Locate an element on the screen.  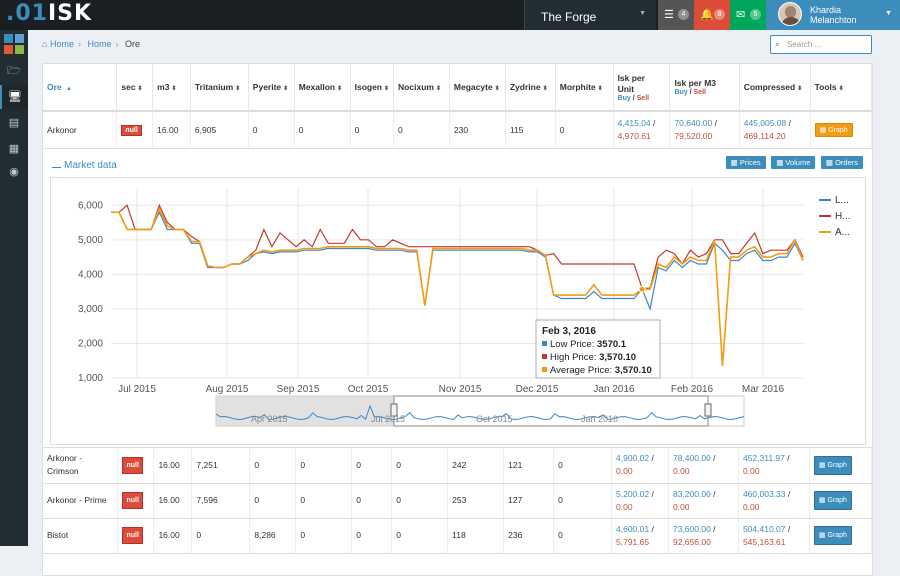
tooltip-swatch is located at coordinates (544, 343).